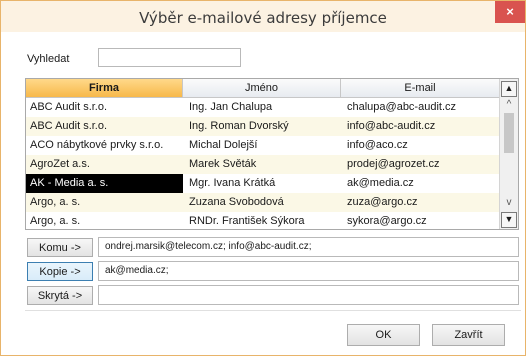  Describe the element at coordinates (509, 220) in the screenshot. I see `arrow-to-bottom-icon: ▼` at that location.